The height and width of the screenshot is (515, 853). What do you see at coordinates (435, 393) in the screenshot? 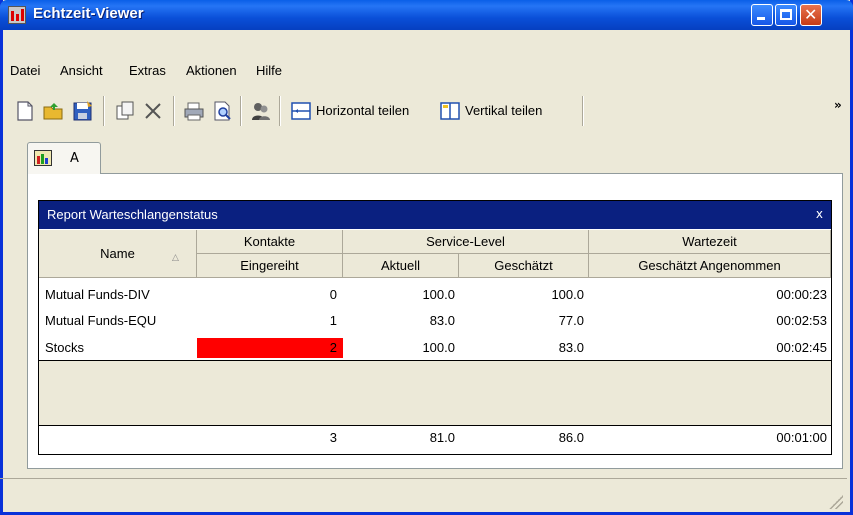
I see `empty-area` at bounding box center [435, 393].